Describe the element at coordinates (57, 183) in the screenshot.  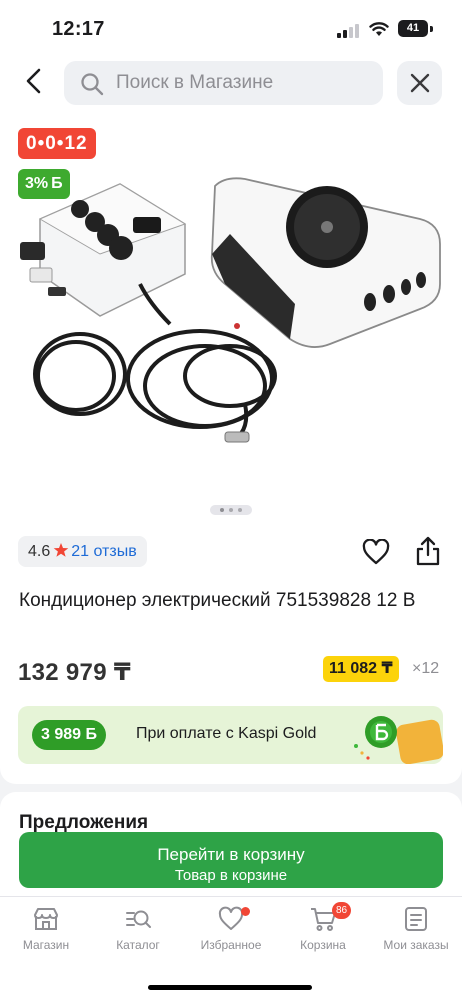
I see `bonus-currency: Б` at that location.